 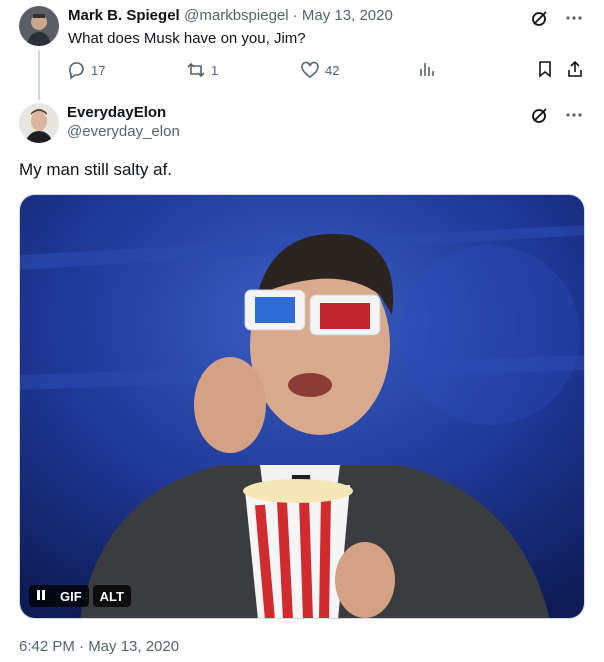 I want to click on gif-badge: GIF, so click(x=71, y=596).